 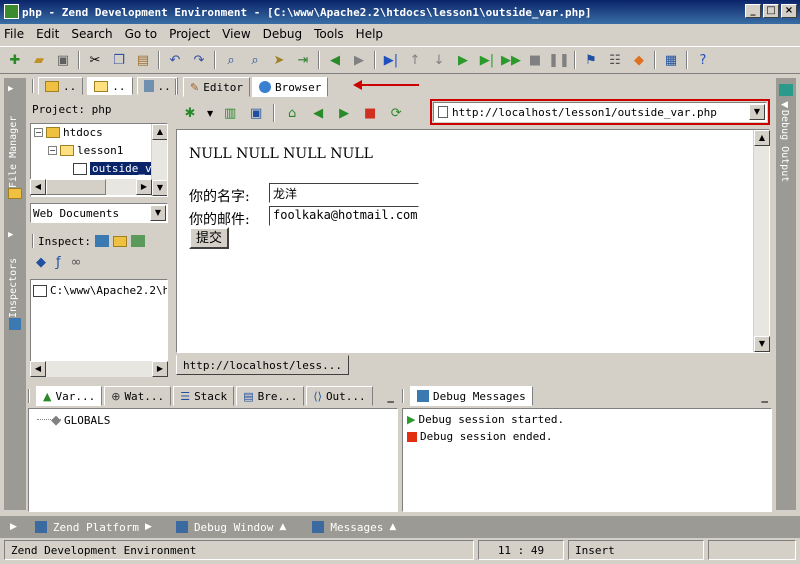 I want to click on view-source-icon: ▣, so click(x=256, y=113).